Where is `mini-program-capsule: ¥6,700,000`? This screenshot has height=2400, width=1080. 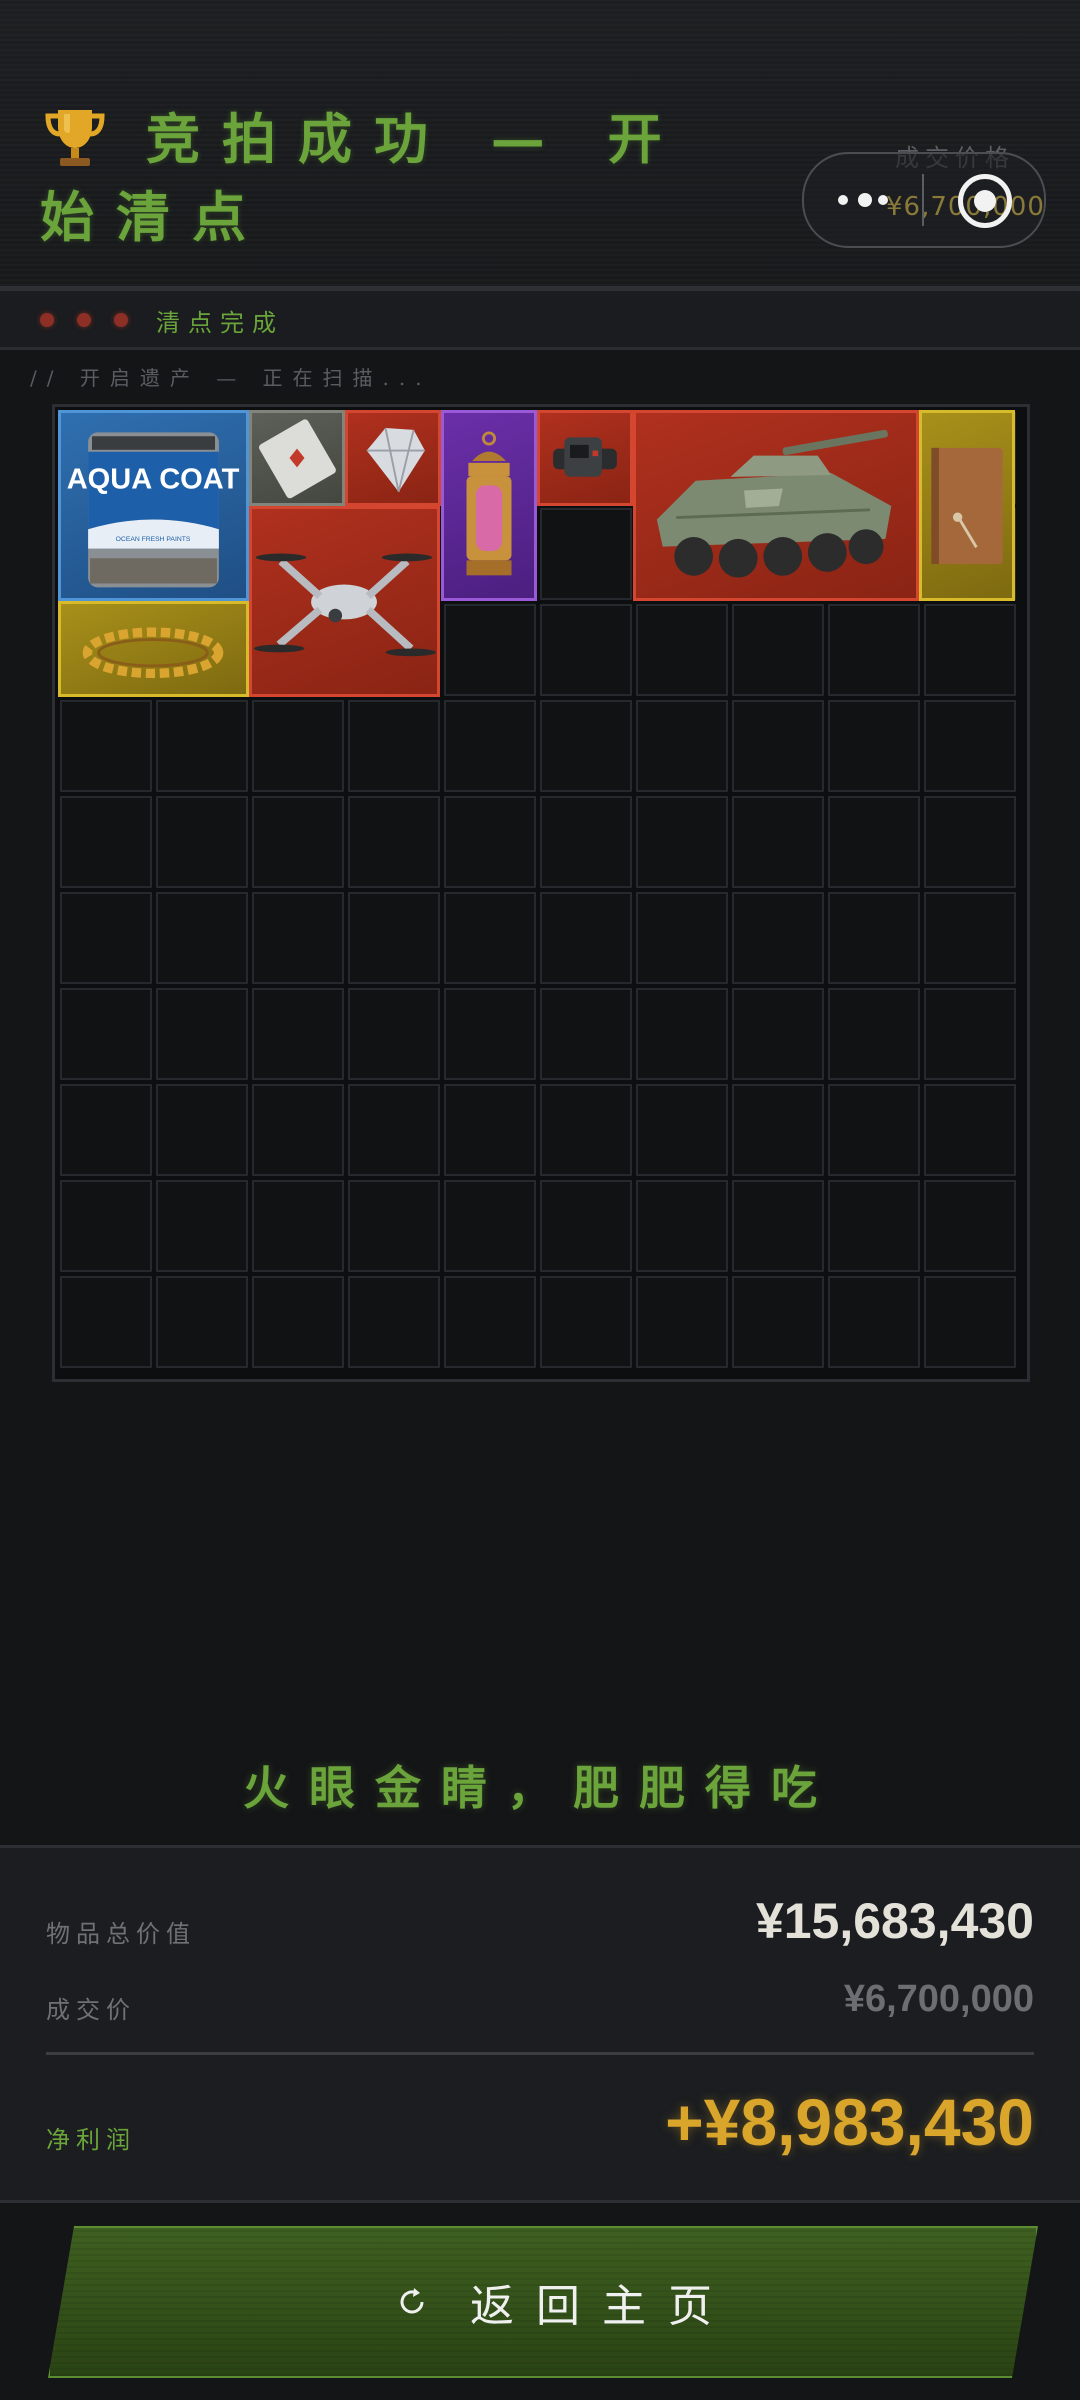
mini-program-capsule: ¥6,700,000 is located at coordinates (924, 200).